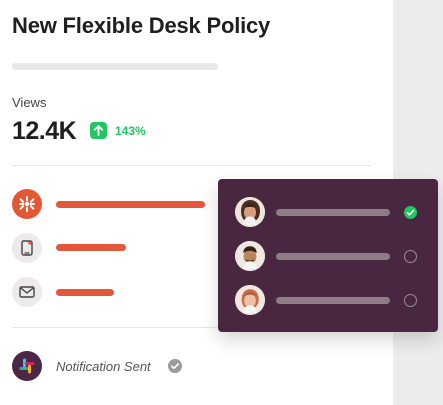 The width and height of the screenshot is (443, 405). What do you see at coordinates (98, 130) in the screenshot?
I see `trend-up-icon` at bounding box center [98, 130].